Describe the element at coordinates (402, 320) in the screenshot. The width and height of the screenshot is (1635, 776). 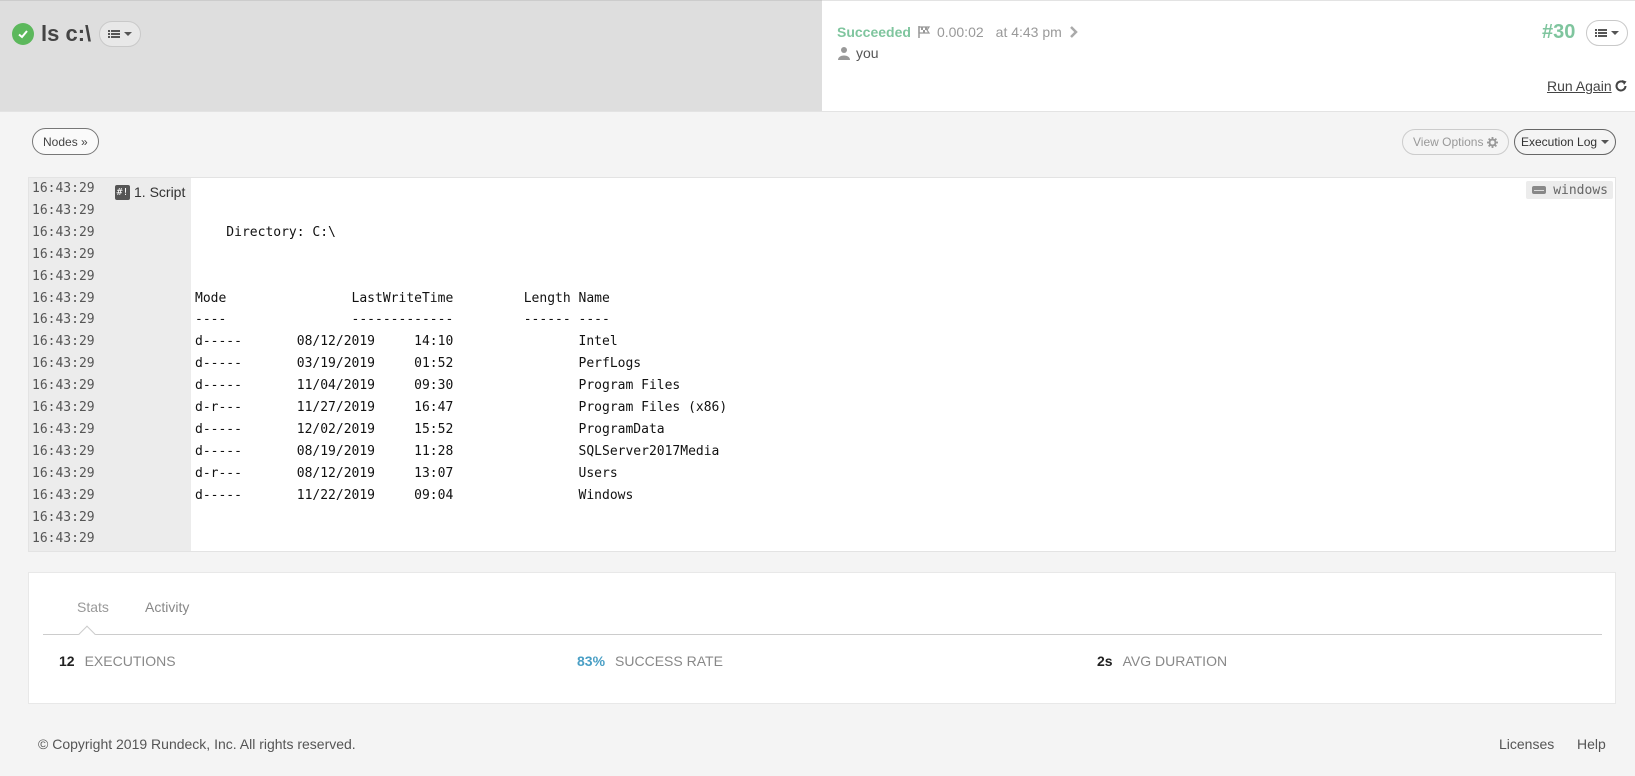
I see `log-text: ---- ------------- ------ ----` at that location.